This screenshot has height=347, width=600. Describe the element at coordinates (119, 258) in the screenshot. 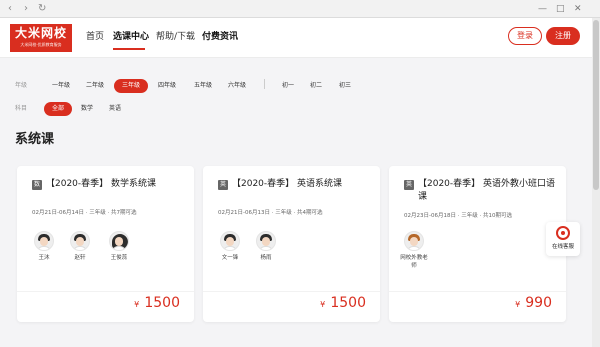

I see `teacher-name: 王俊蕊` at that location.